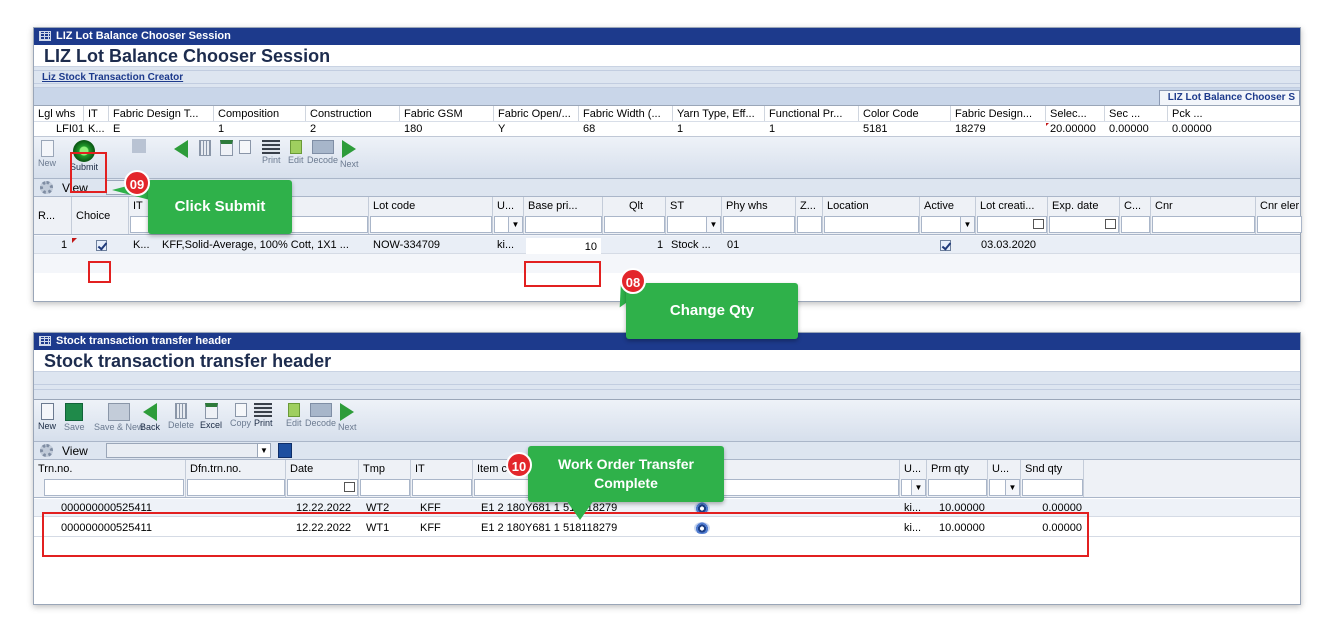 The width and height of the screenshot is (1335, 631). I want to click on highlight-choice, so click(99, 272).